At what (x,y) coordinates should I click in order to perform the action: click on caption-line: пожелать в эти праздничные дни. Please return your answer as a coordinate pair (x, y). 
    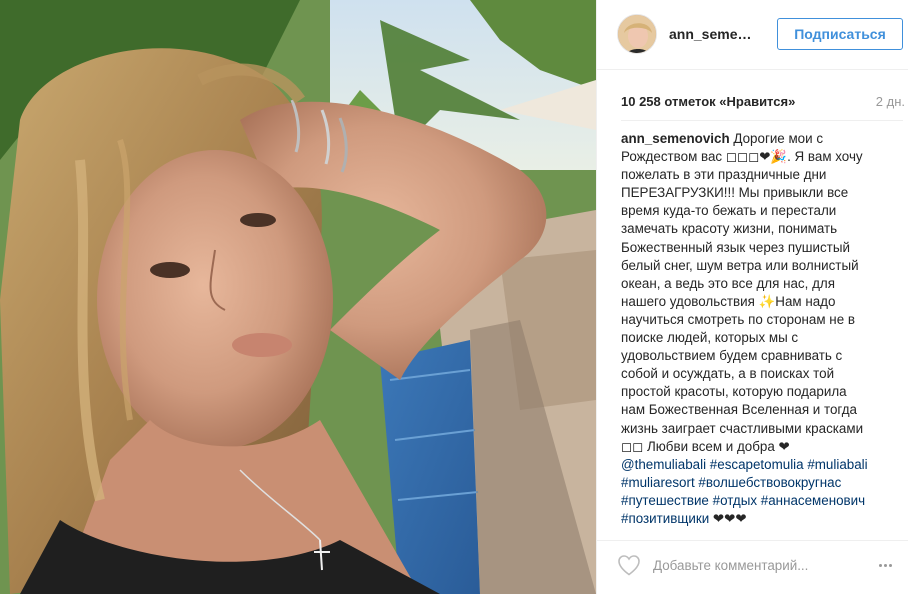
    Looking at the image, I should click on (761, 175).